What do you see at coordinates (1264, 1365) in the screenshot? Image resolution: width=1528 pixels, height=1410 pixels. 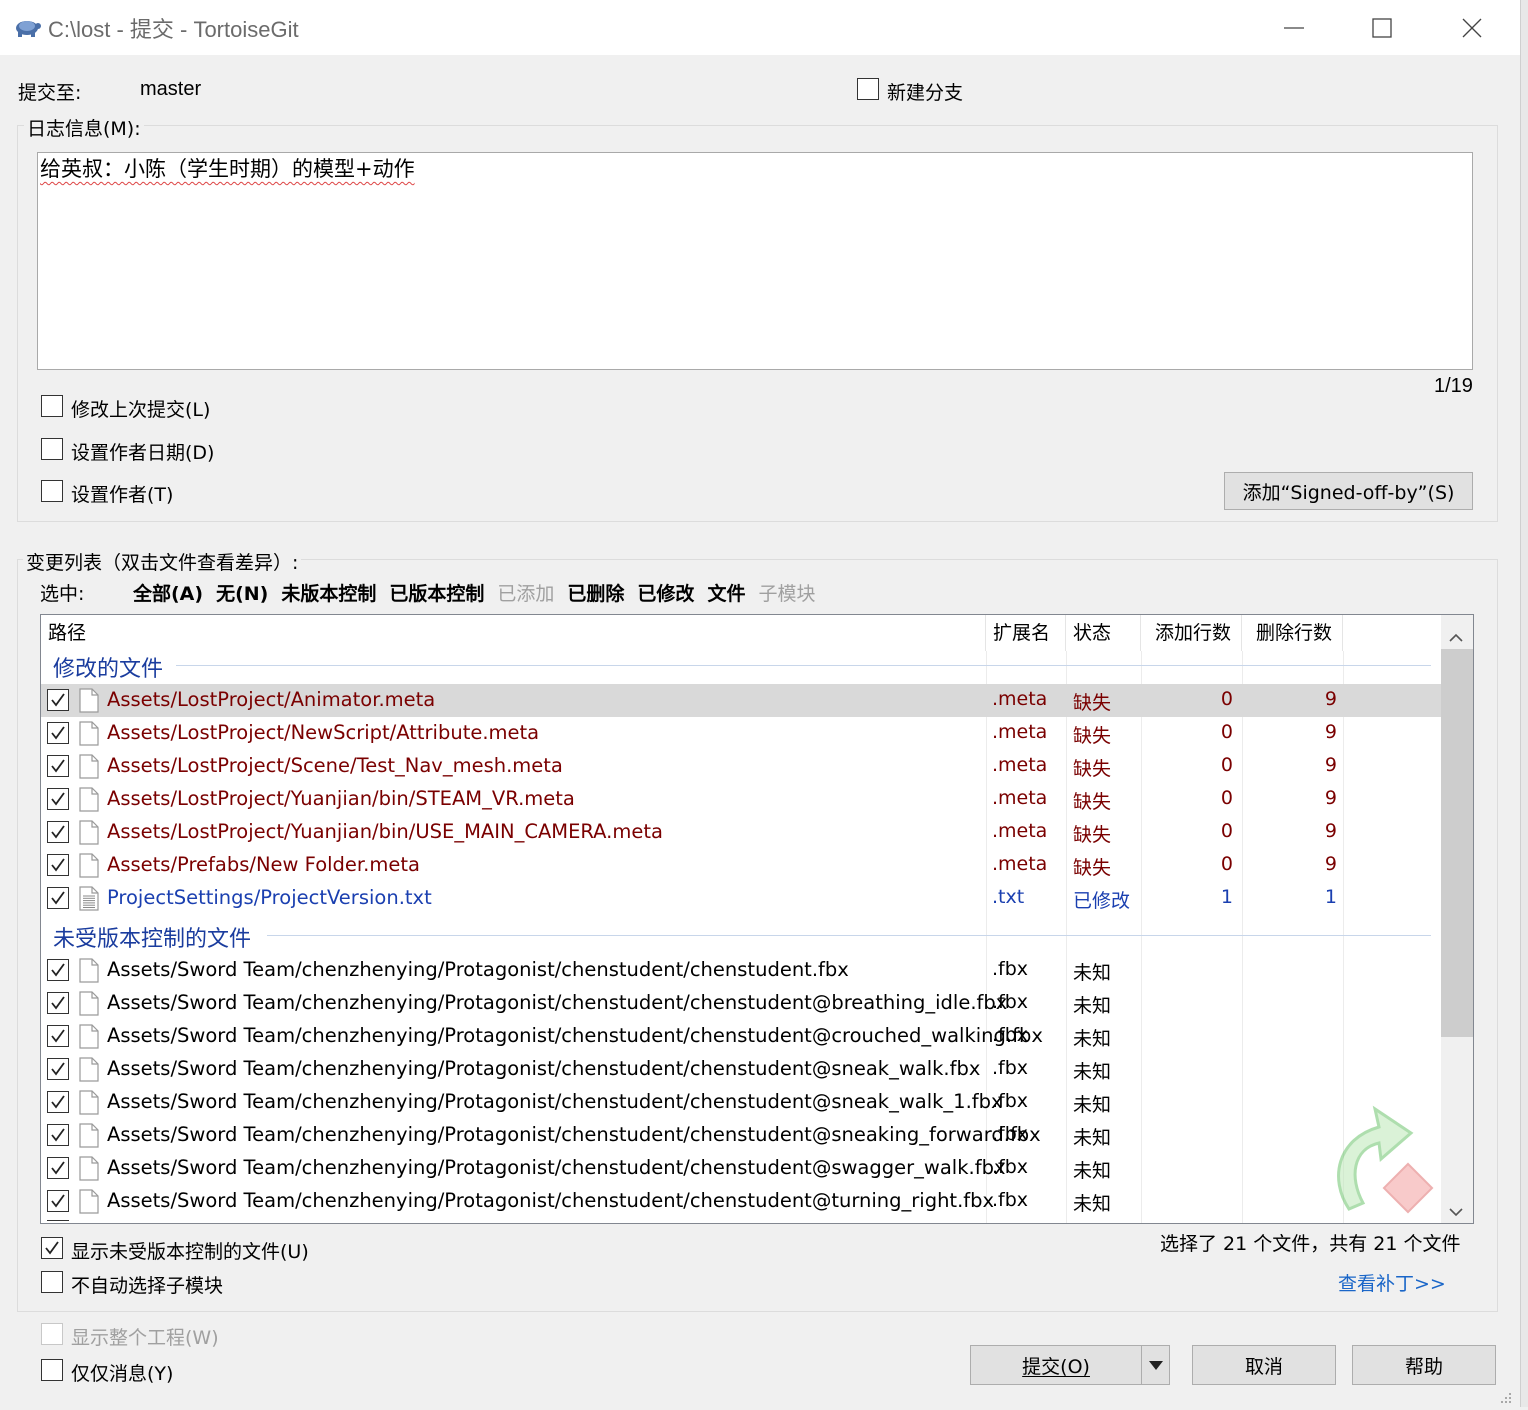 I see `cancel-button: 取消` at bounding box center [1264, 1365].